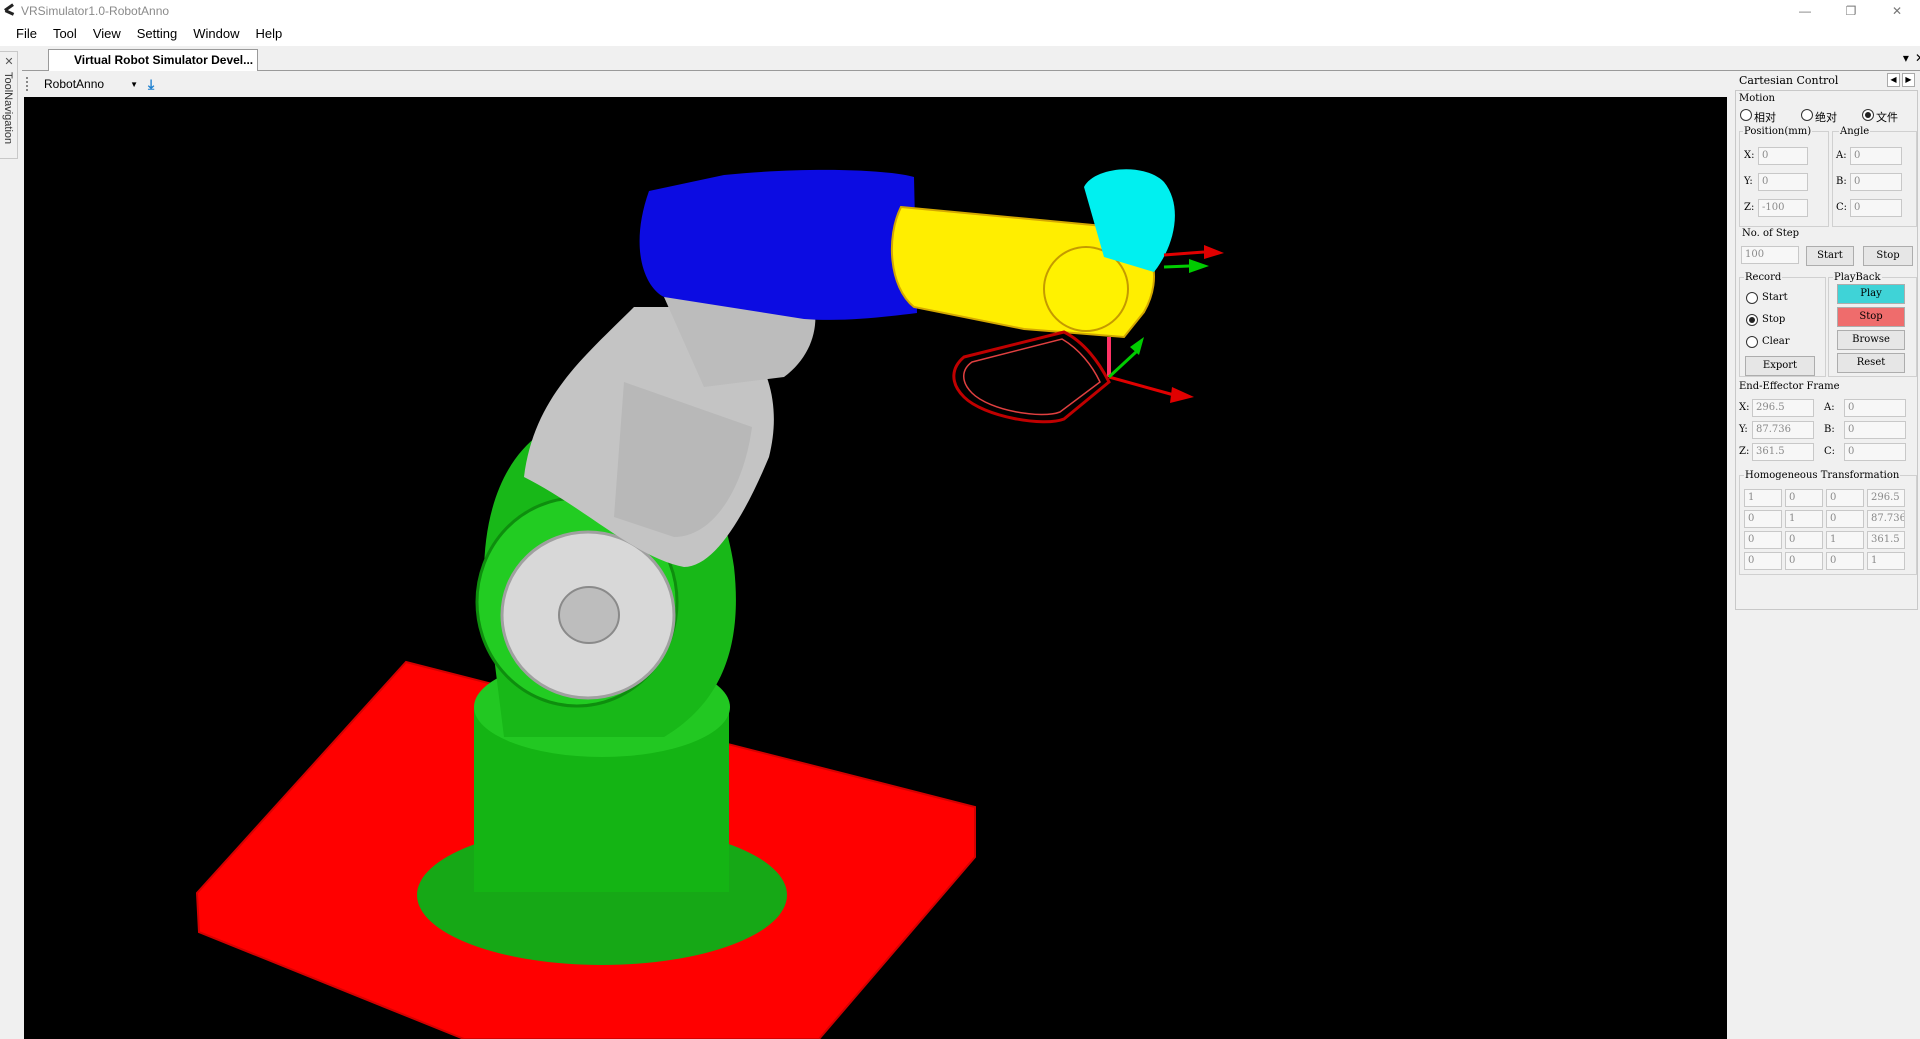 The width and height of the screenshot is (1920, 1039). Describe the element at coordinates (1871, 317) in the screenshot. I see `playback-stop-button: Stop` at that location.